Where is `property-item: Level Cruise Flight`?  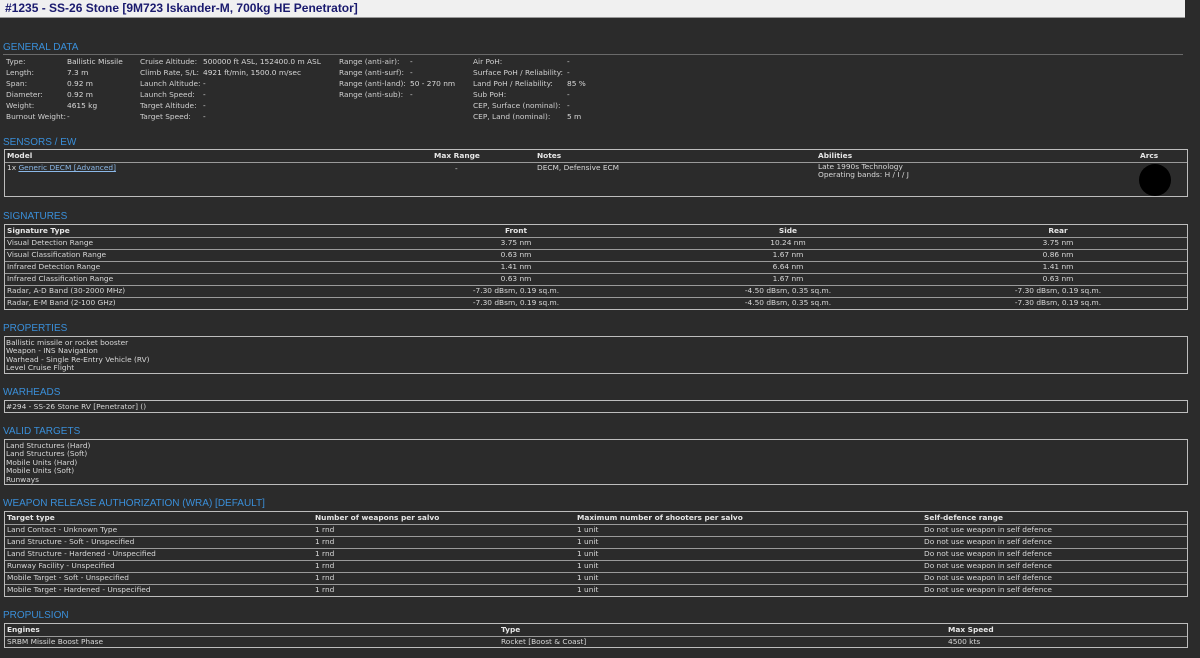 property-item: Level Cruise Flight is located at coordinates (40, 368).